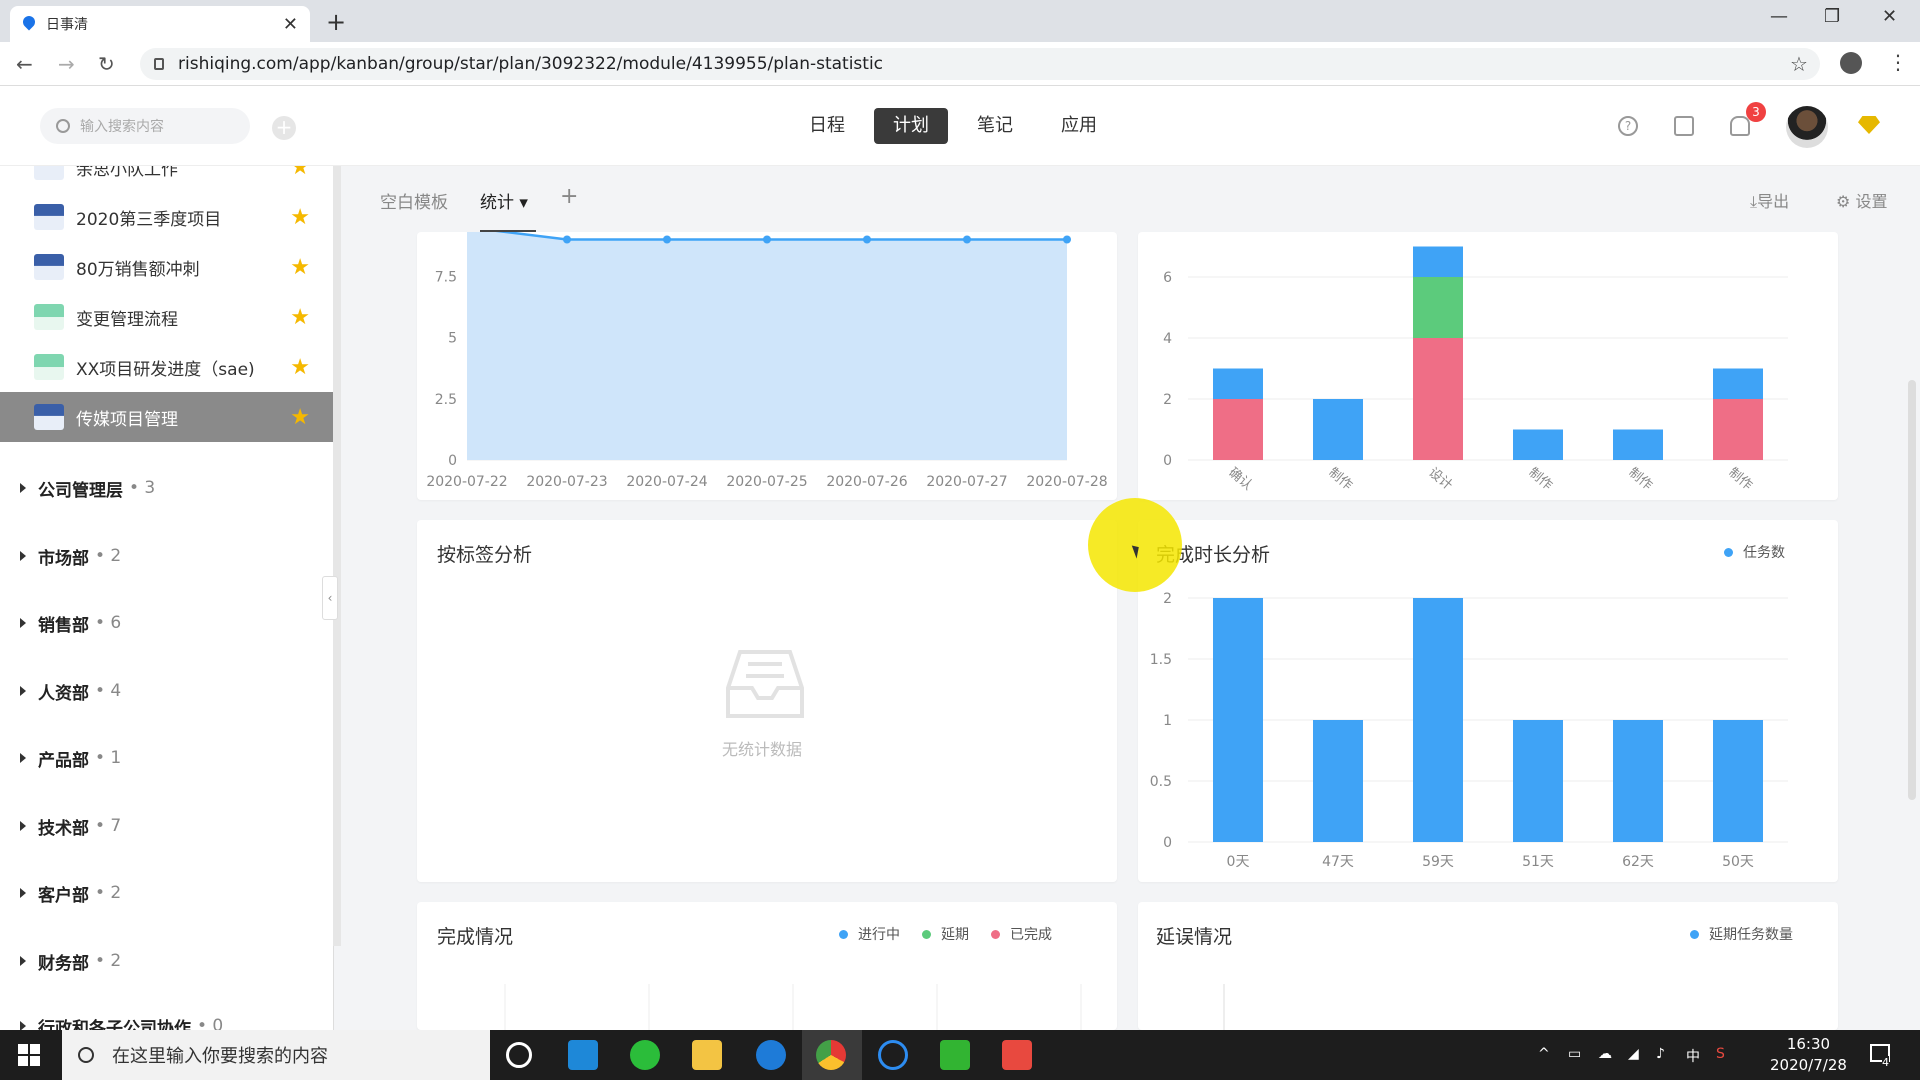 The width and height of the screenshot is (1920, 1080). I want to click on add-circle-icon: +, so click(284, 128).